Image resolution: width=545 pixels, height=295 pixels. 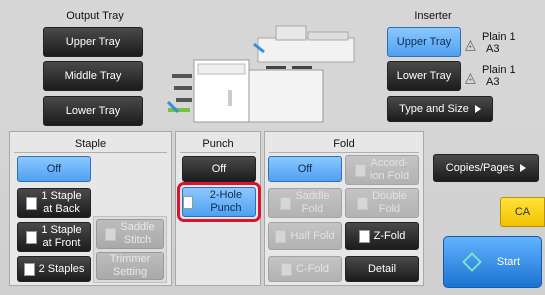 What do you see at coordinates (54, 169) in the screenshot?
I see `staple-off-button: Off` at bounding box center [54, 169].